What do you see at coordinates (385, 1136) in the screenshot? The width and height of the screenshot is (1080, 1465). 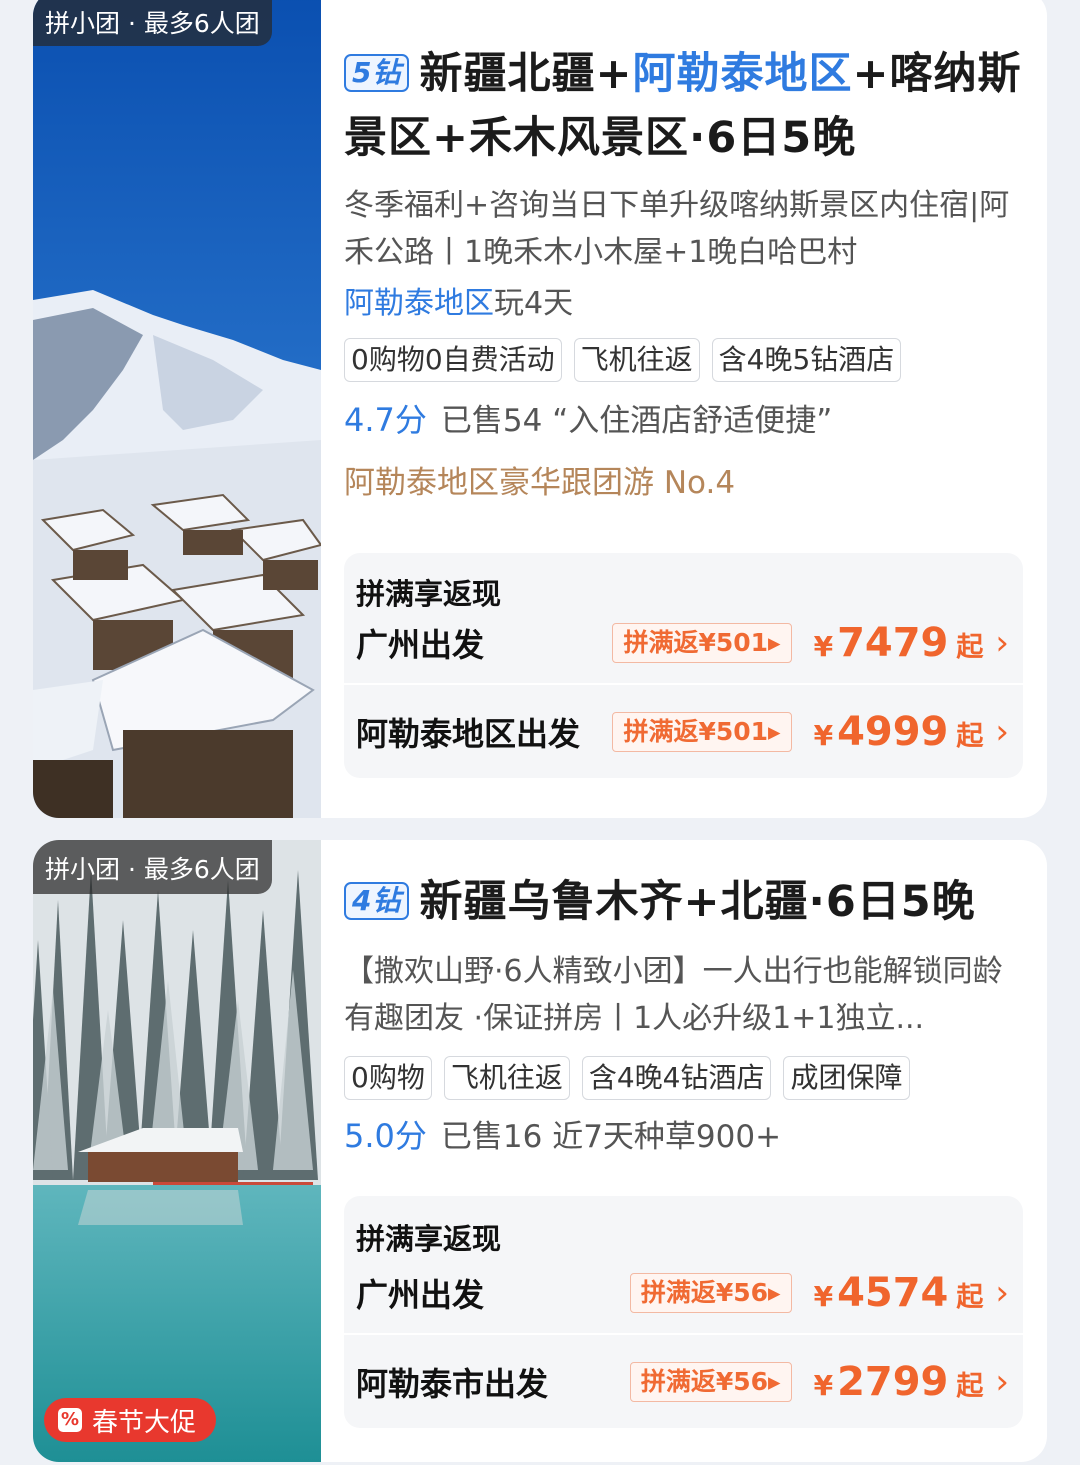 I see `rating-score: 5.0分` at bounding box center [385, 1136].